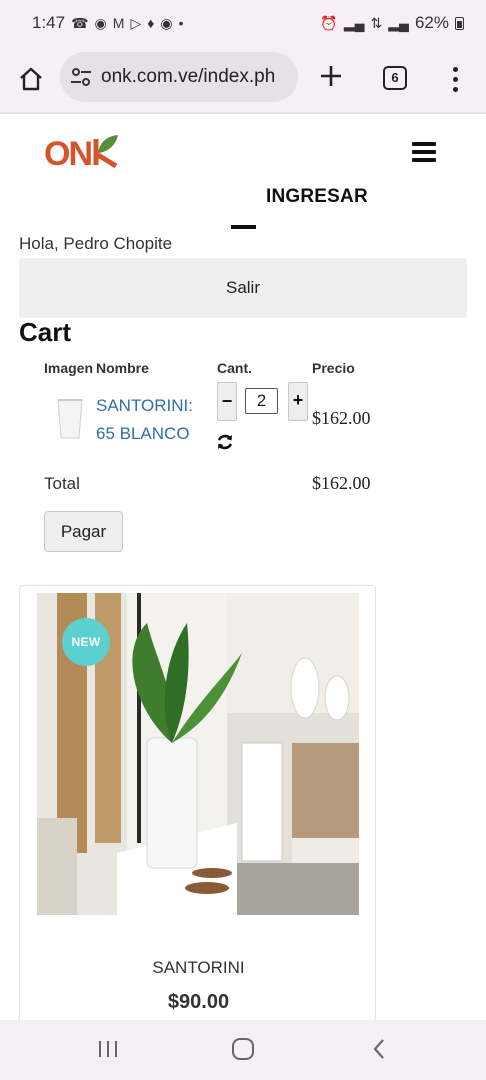 The image size is (486, 1080). I want to click on user-greeting: Hola, Pedro Chopite, so click(96, 243).